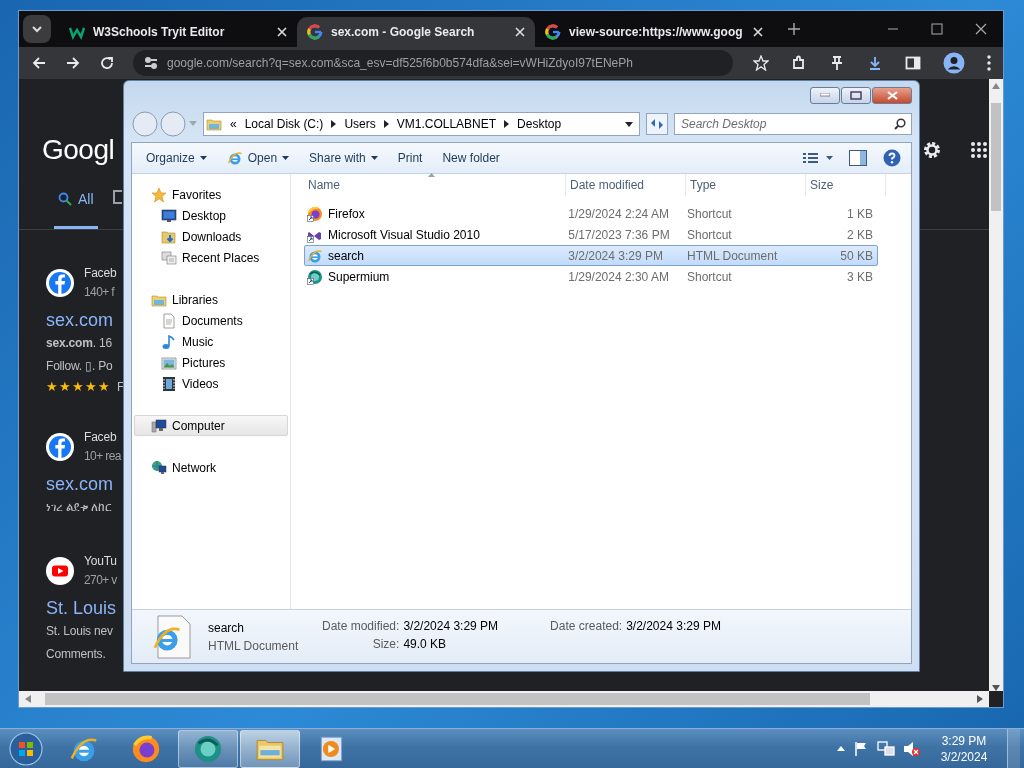  I want to click on minimize-button, so click(825, 95).